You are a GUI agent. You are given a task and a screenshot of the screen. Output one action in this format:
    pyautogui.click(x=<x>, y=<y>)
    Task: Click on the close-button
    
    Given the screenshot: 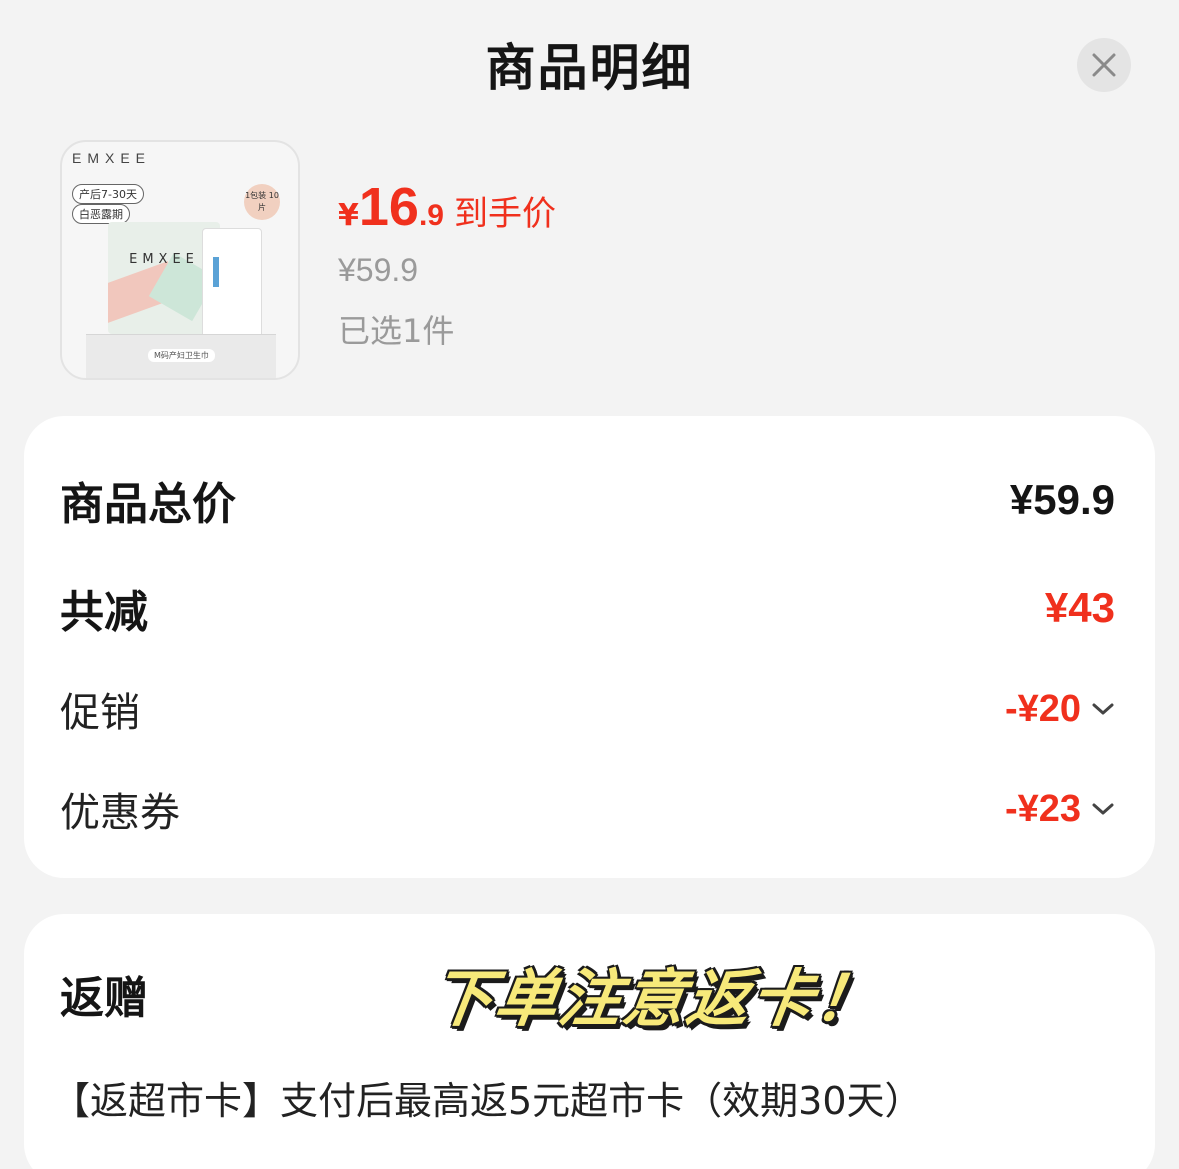 What is the action you would take?
    pyautogui.click(x=1104, y=65)
    